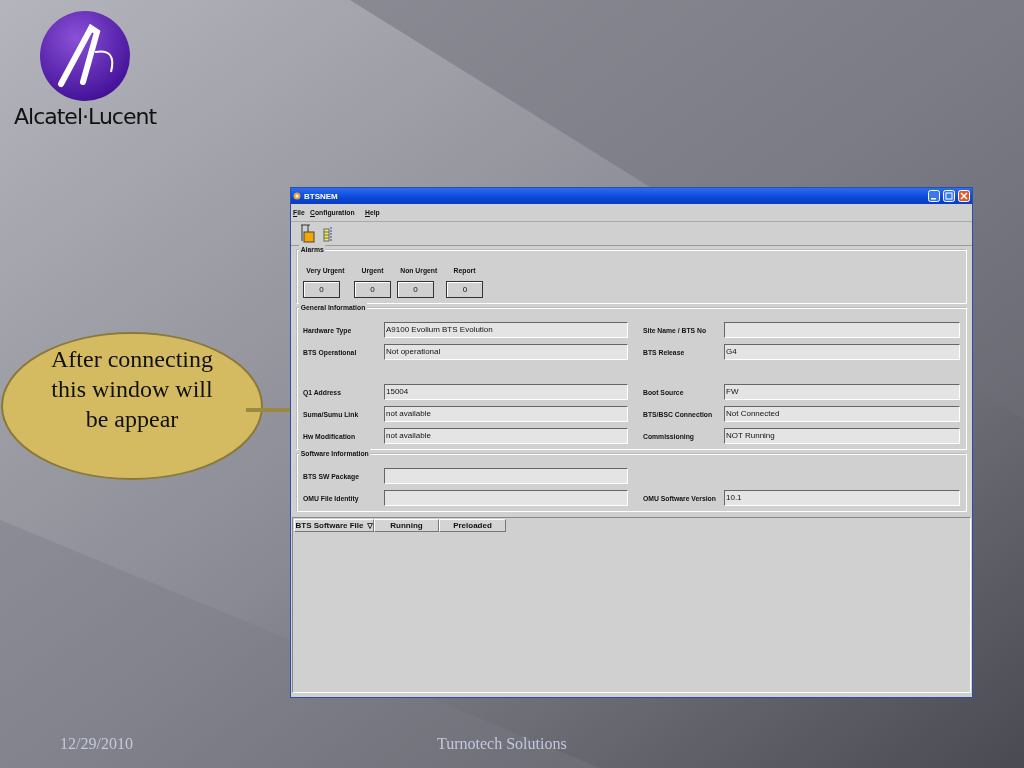 The image size is (1024, 768). What do you see at coordinates (506, 330) in the screenshot?
I see `text-field: A9100 Evolium BTS Evolution` at bounding box center [506, 330].